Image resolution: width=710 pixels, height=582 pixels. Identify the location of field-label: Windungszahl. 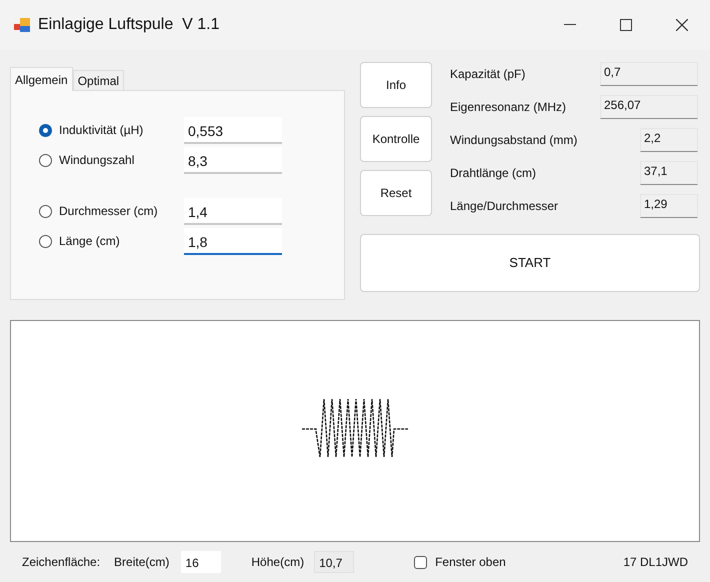
(97, 160).